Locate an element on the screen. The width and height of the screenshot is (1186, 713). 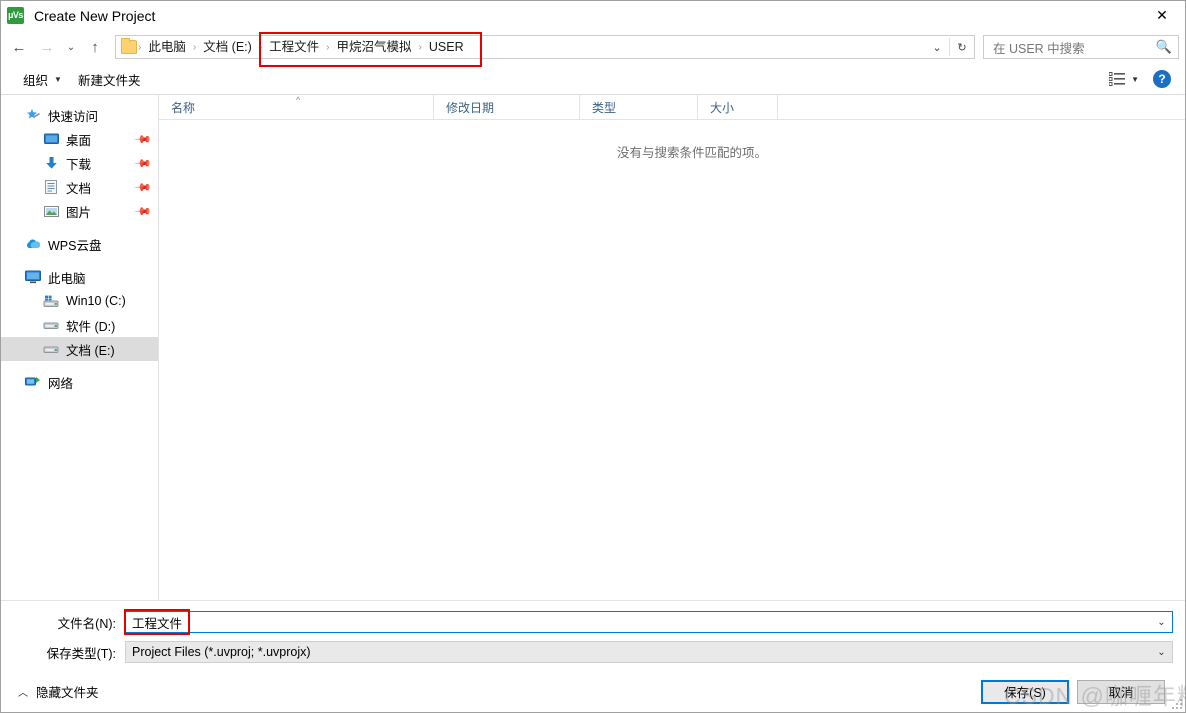
empty-list-message: 没有与搜索条件匹配的项。 is located at coordinates (691, 153).